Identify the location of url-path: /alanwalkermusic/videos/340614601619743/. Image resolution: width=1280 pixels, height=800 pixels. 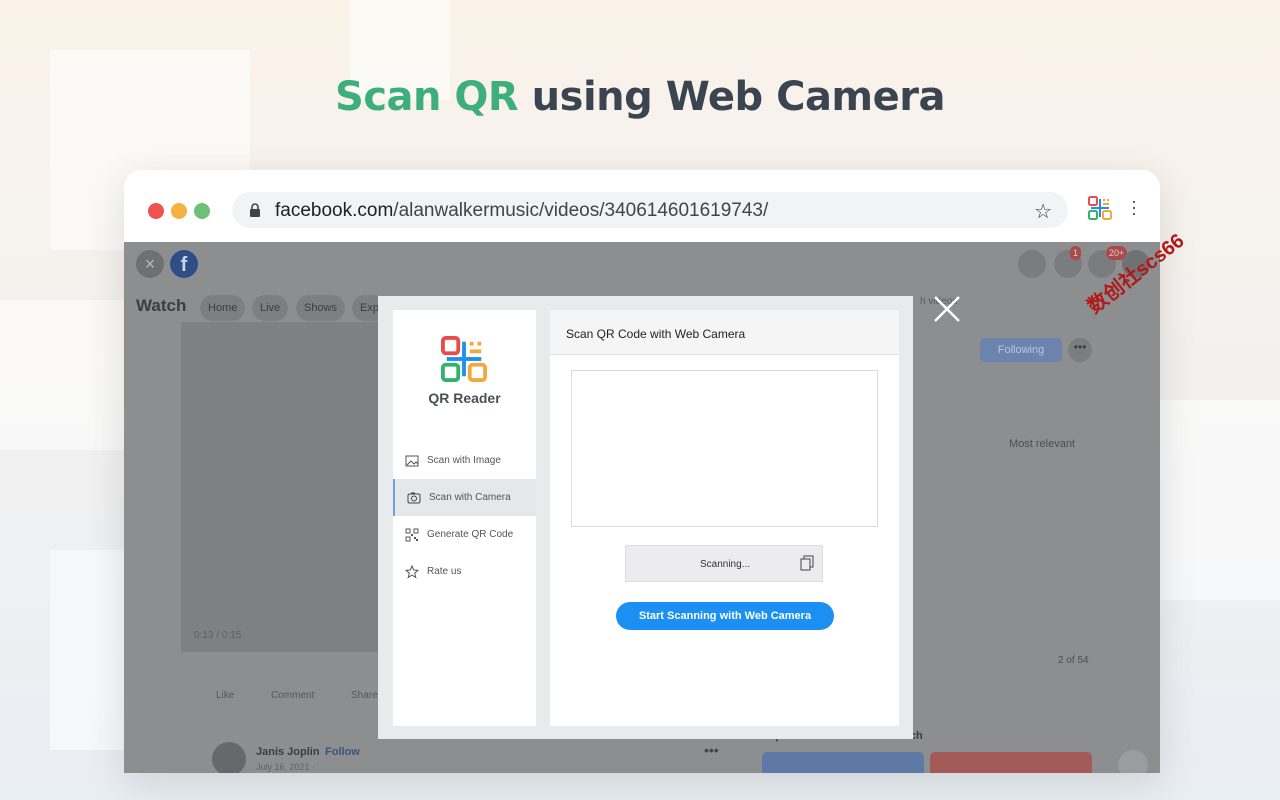
(581, 210).